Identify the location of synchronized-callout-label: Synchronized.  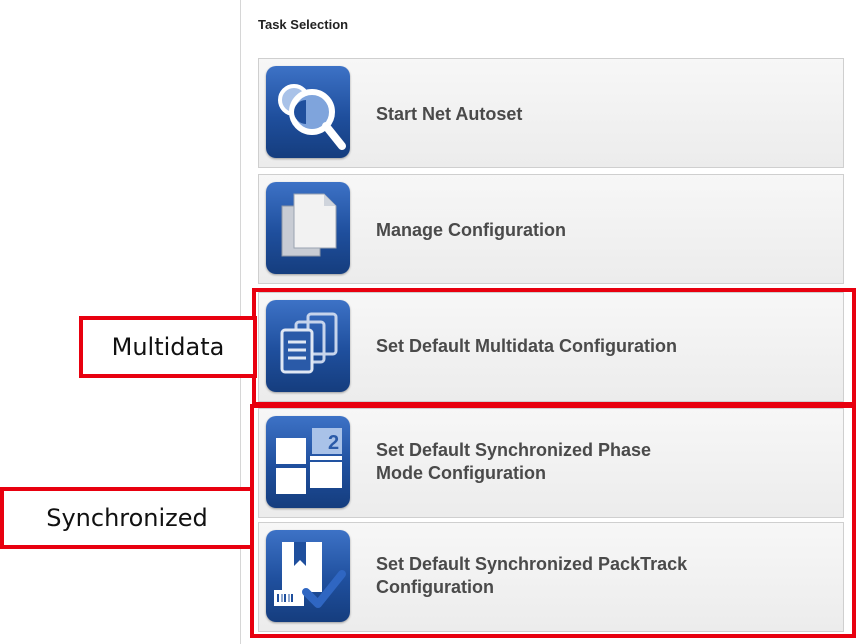
(127, 518).